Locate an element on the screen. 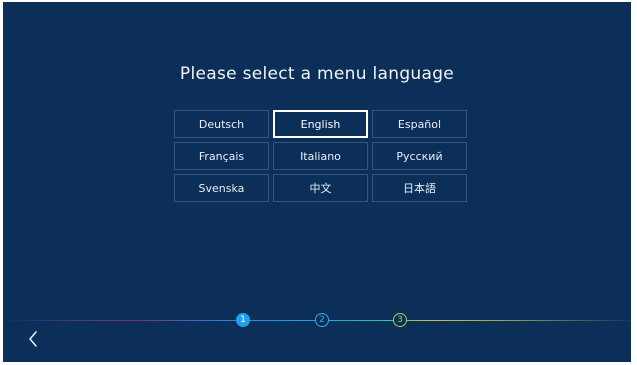  language-option-italiano: Italiano is located at coordinates (320, 156).